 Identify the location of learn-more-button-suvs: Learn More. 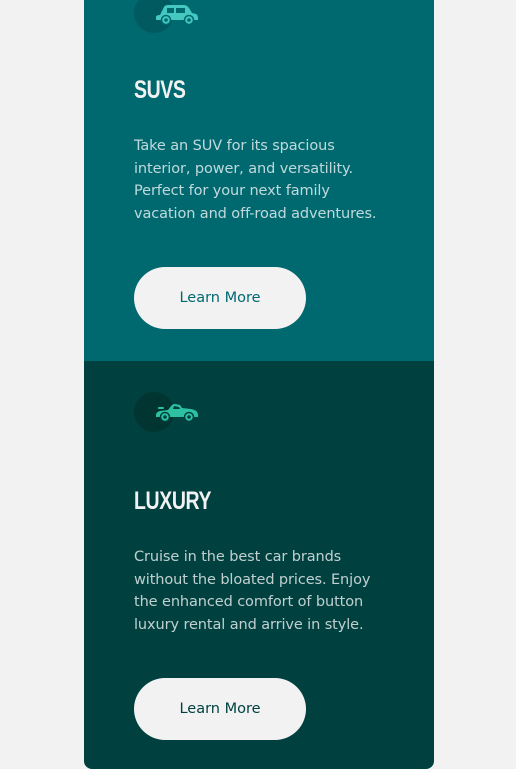
(220, 298).